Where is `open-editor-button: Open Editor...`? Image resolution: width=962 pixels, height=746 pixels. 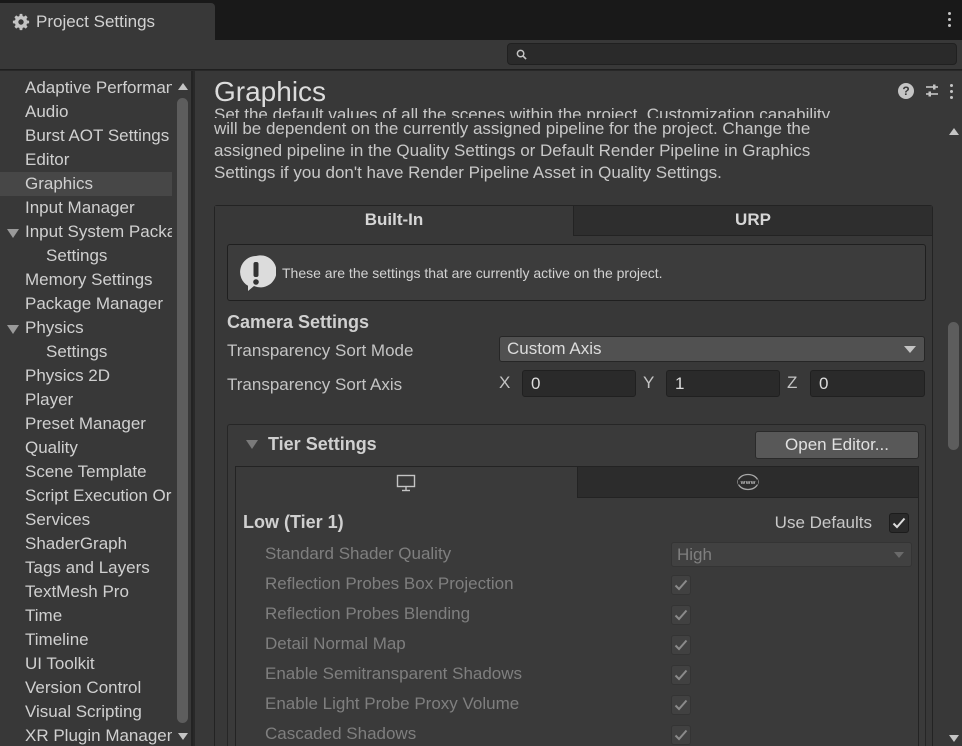 open-editor-button: Open Editor... is located at coordinates (837, 445).